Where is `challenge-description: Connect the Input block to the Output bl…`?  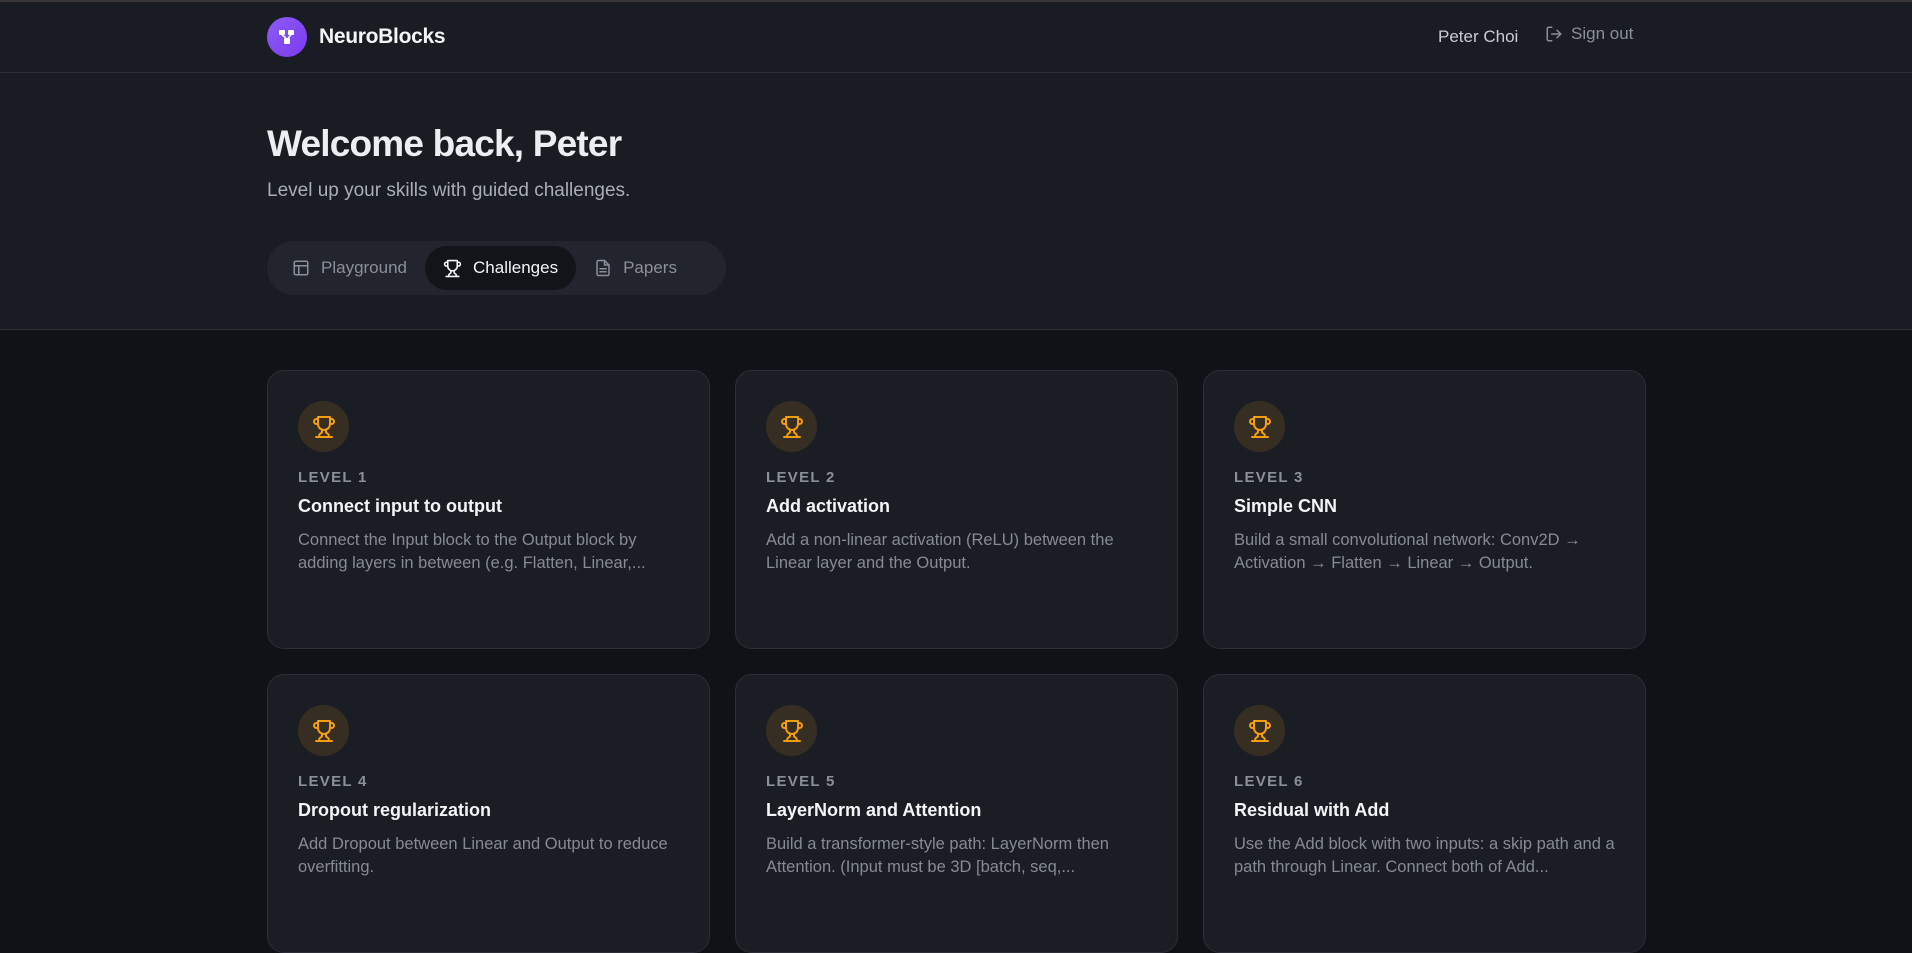
challenge-description: Connect the Input block to the Output bl… is located at coordinates (472, 551).